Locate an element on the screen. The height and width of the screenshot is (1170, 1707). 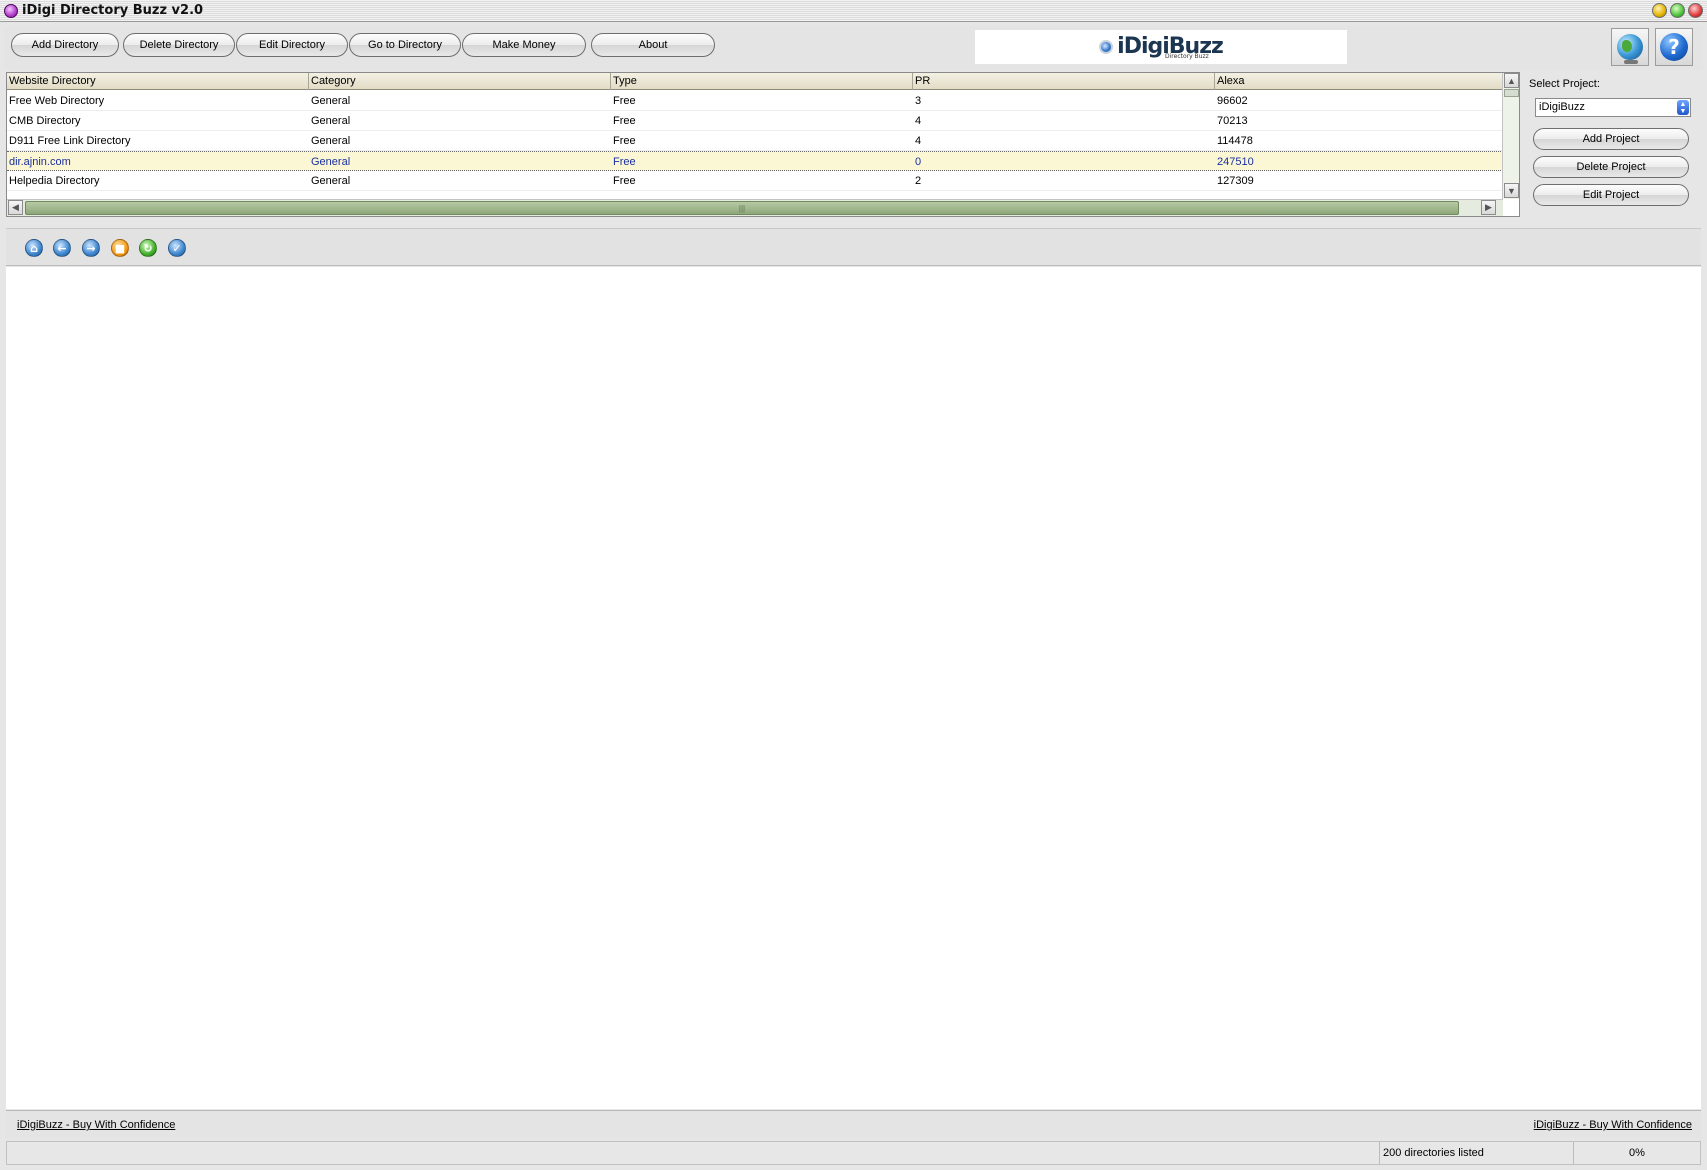
forward-icon: → is located at coordinates (91, 248).